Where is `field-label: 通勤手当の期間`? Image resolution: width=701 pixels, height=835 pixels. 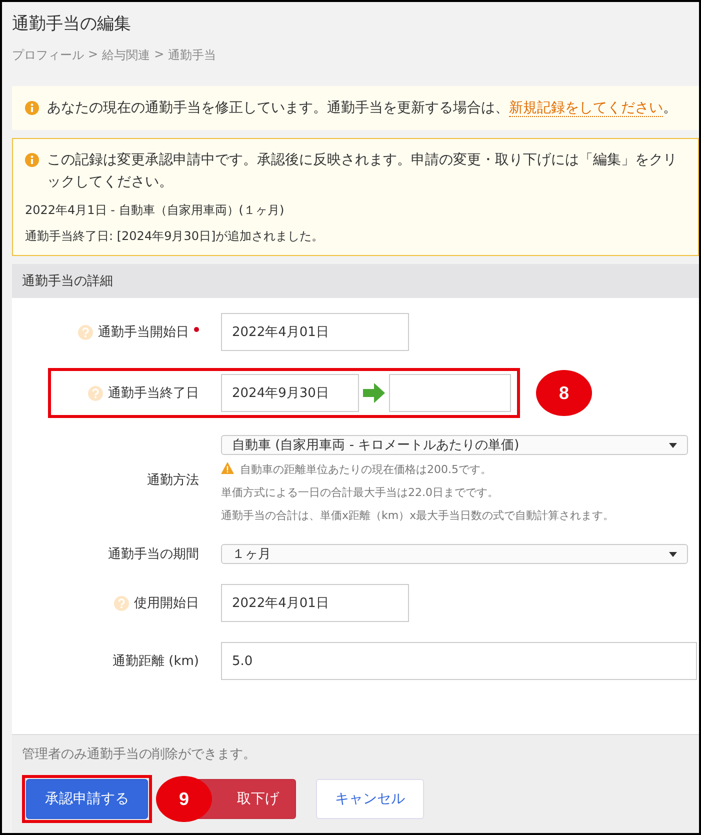 field-label: 通勤手当の期間 is located at coordinates (153, 554).